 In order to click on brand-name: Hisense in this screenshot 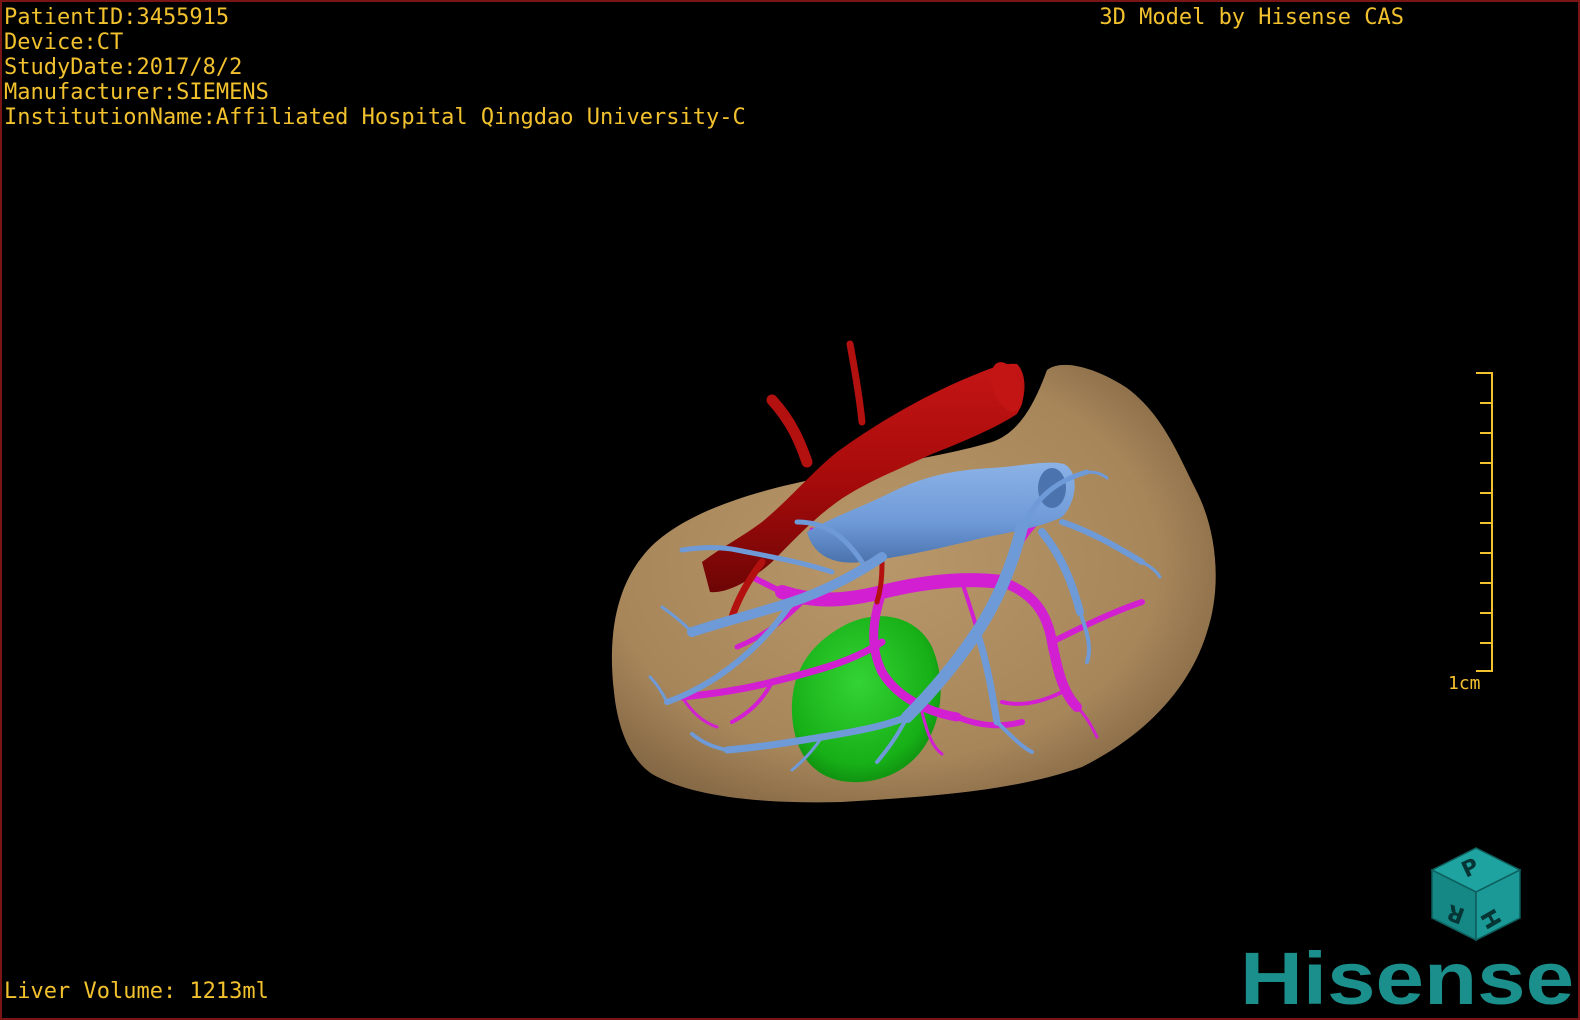, I will do `click(1407, 980)`.